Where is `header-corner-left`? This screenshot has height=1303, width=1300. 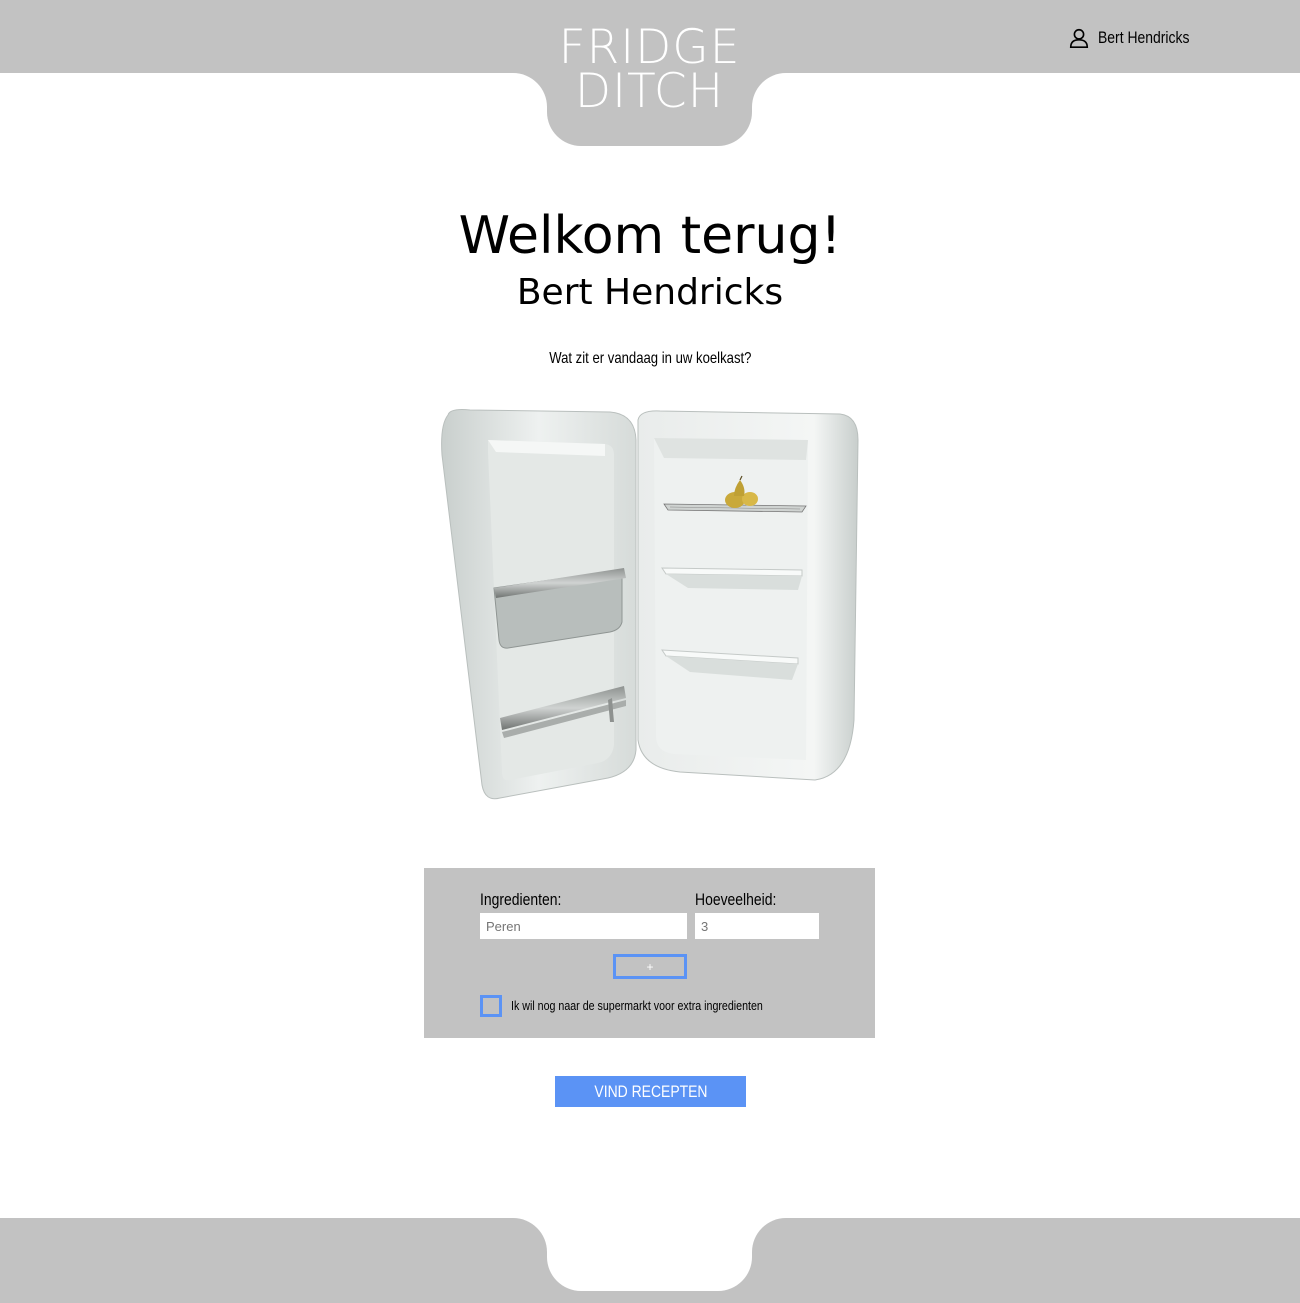
header-corner-left is located at coordinates (530, 90).